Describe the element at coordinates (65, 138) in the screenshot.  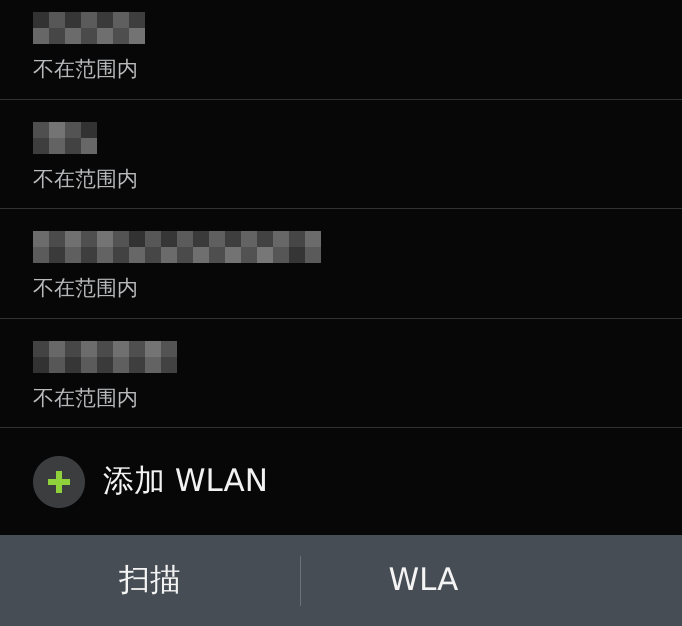
I see `pixelated-name` at that location.